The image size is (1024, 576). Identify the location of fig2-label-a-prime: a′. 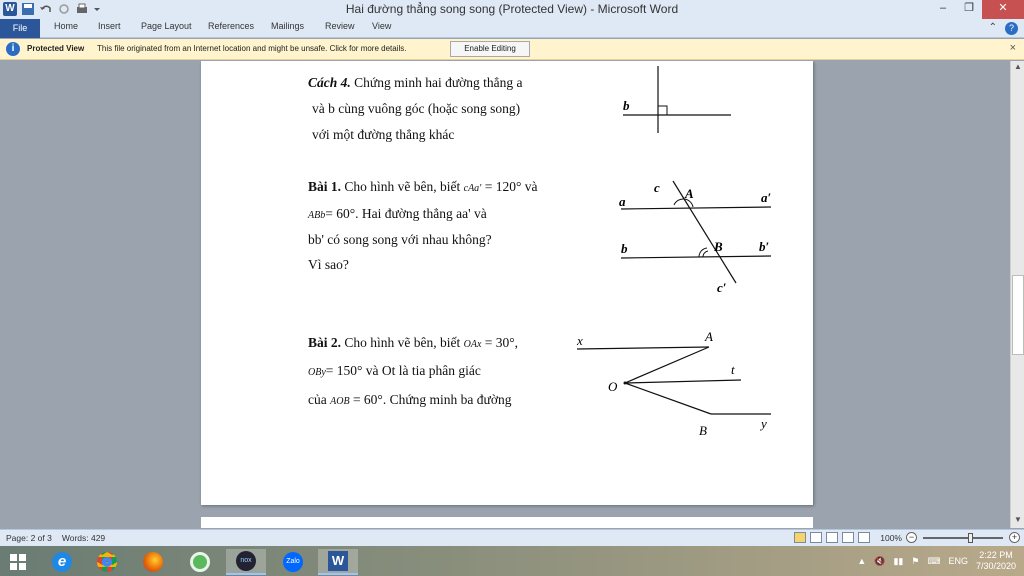
(766, 197).